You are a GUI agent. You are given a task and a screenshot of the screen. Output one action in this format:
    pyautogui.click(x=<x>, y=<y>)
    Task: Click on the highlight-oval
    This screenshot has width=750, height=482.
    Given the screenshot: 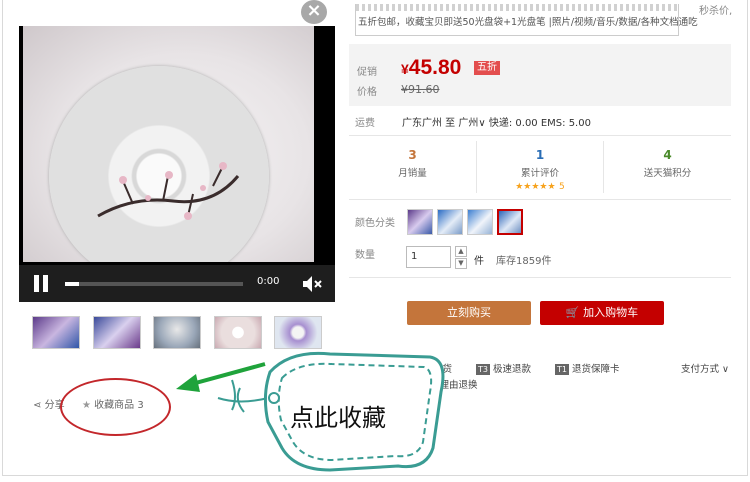 What is the action you would take?
    pyautogui.click(x=115, y=407)
    